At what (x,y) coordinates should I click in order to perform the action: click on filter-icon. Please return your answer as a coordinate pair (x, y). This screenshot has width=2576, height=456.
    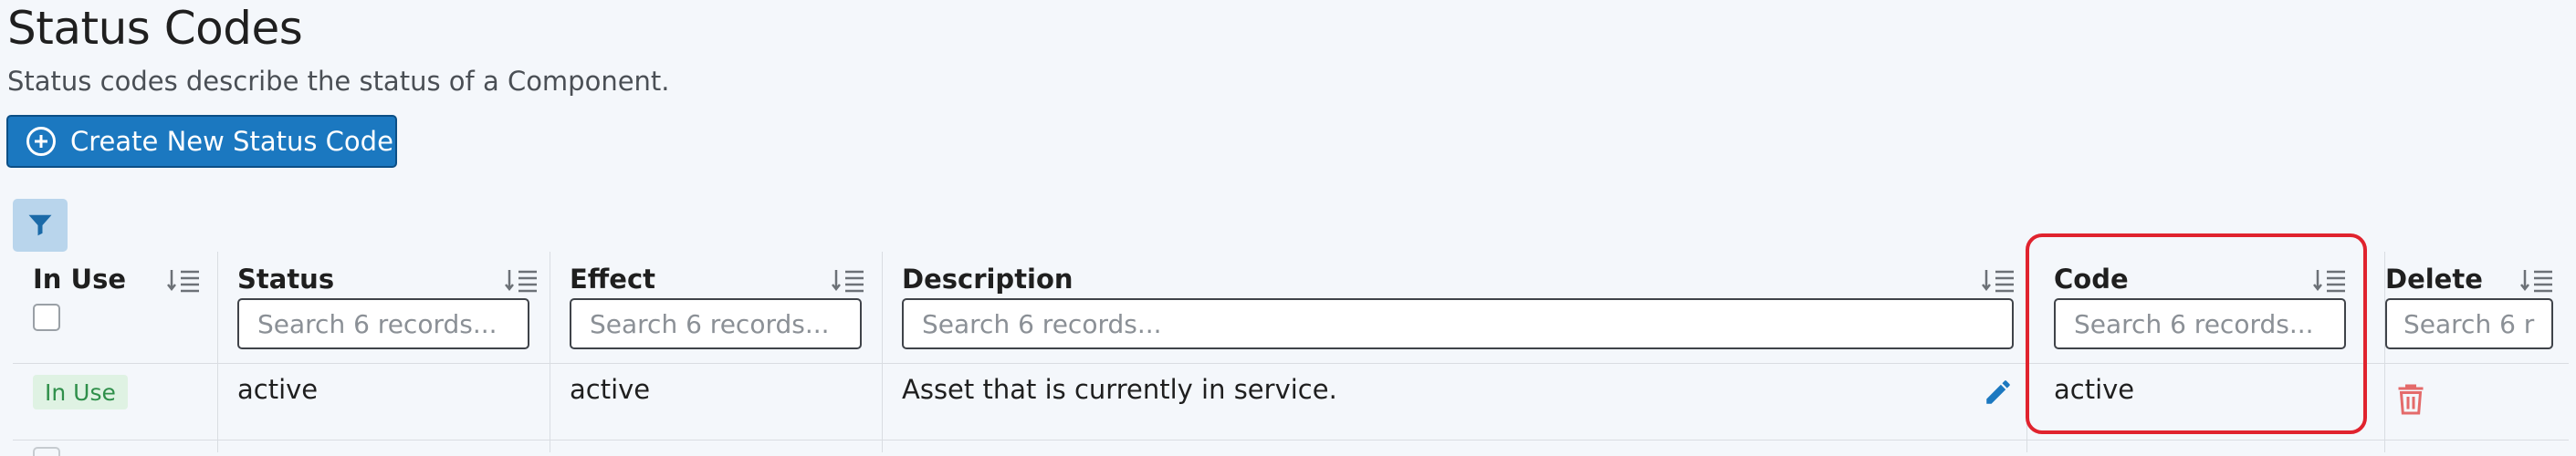
    Looking at the image, I should click on (40, 225).